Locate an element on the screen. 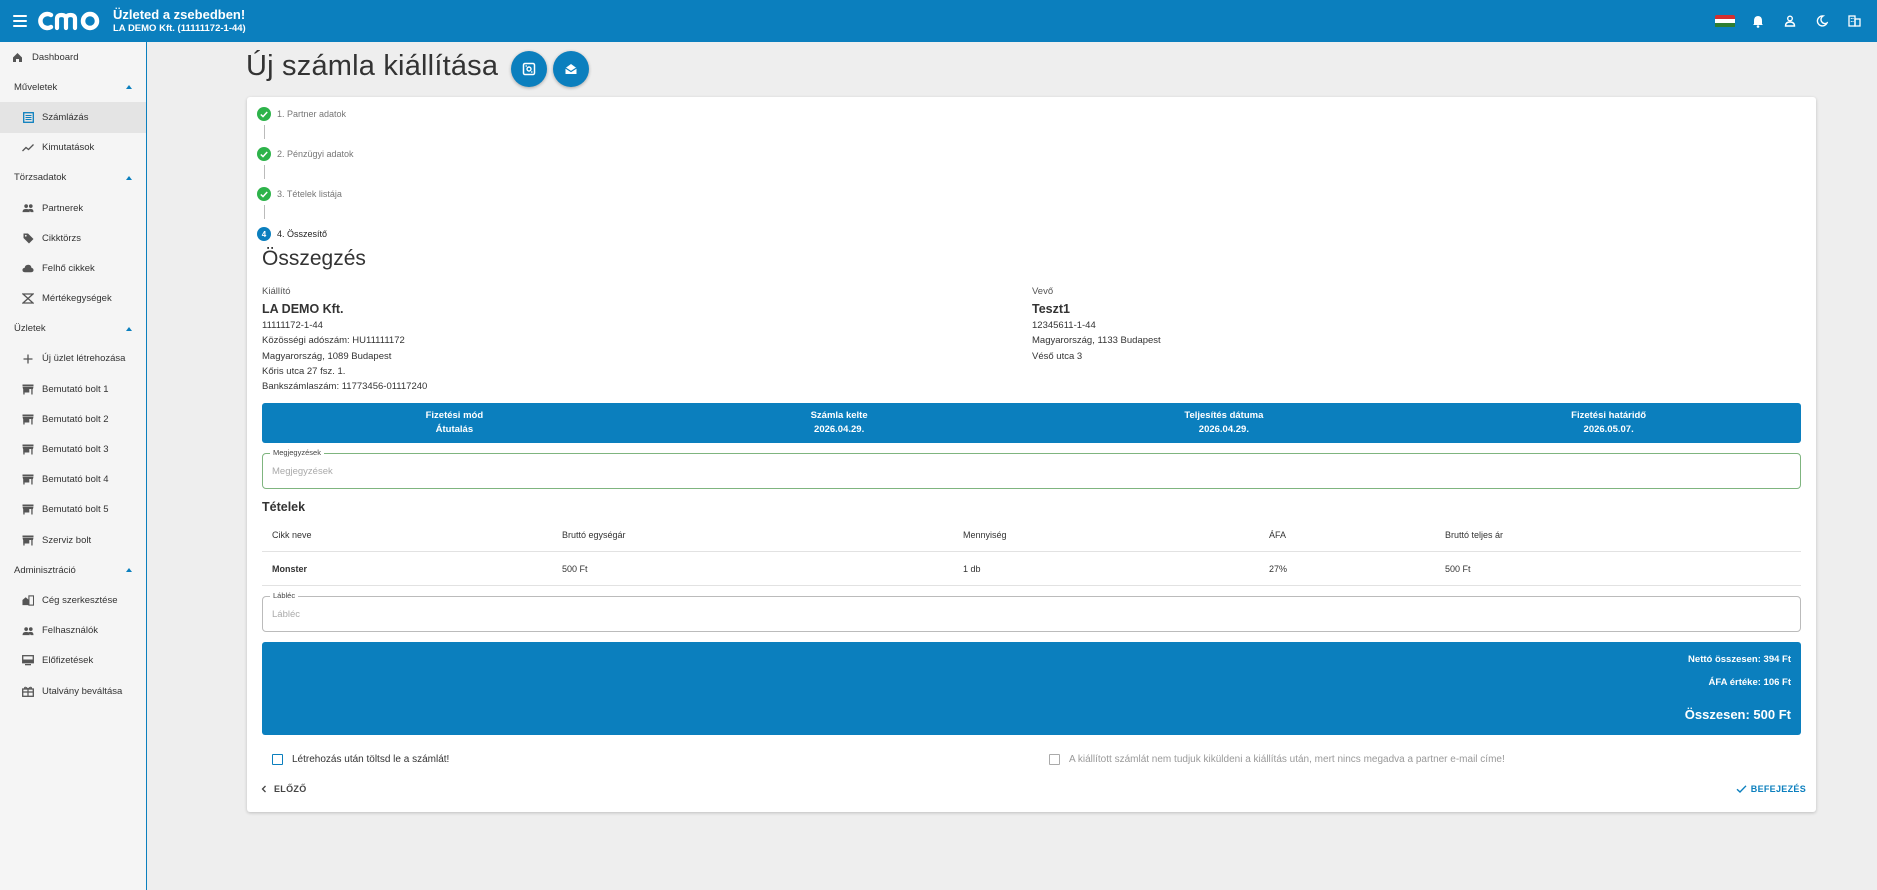  sidebar-item-utalvany-bevaltasa: Utalvány beváltása is located at coordinates (73, 691).